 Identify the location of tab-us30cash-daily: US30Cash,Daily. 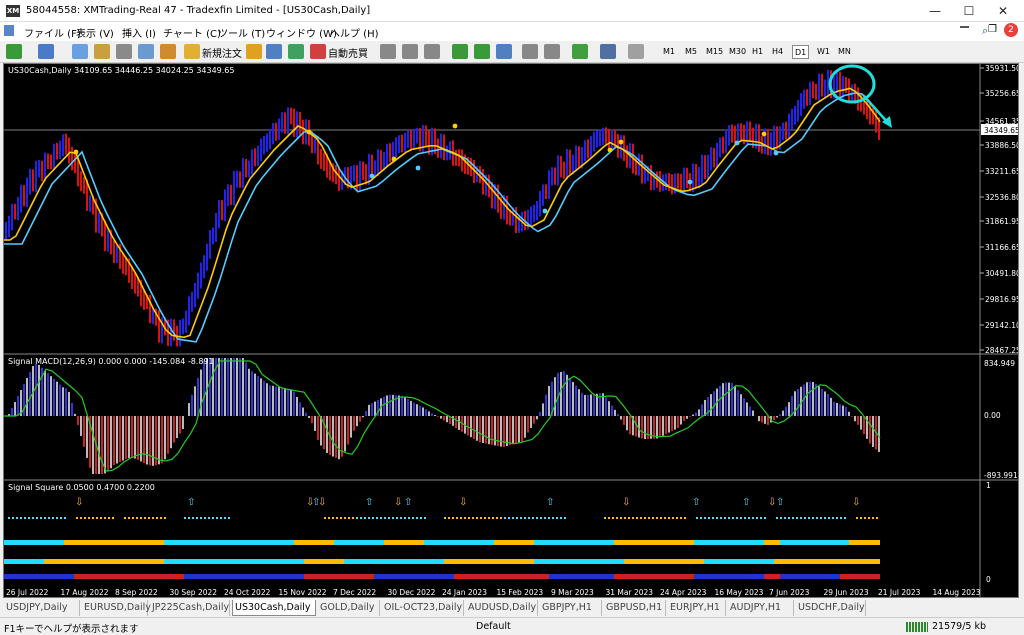
(274, 608).